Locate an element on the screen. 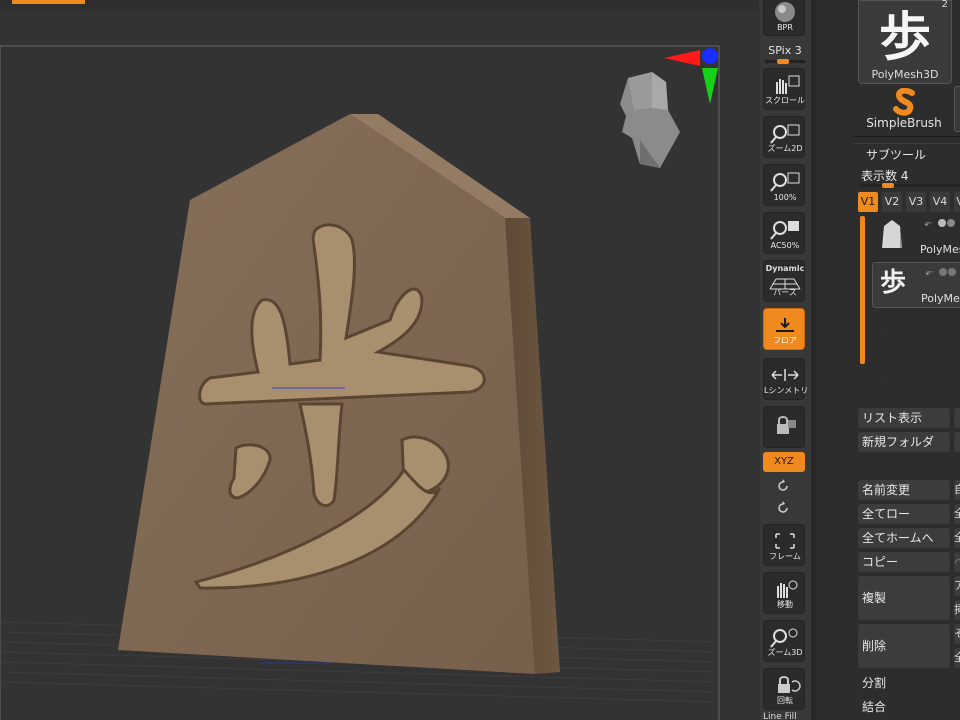 This screenshot has height=720, width=960. list-view-side-button is located at coordinates (957, 418).